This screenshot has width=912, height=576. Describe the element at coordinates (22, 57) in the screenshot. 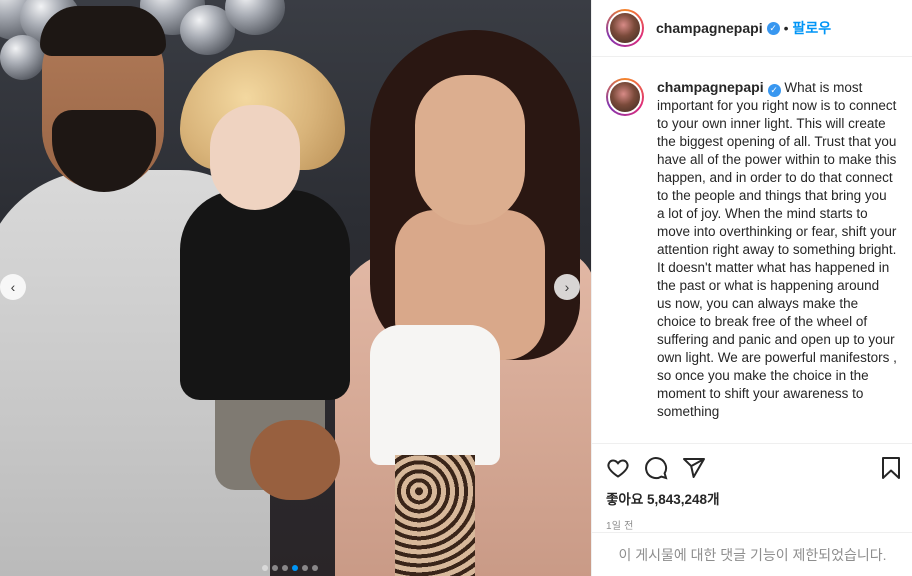

I see `balloon-decoration` at that location.